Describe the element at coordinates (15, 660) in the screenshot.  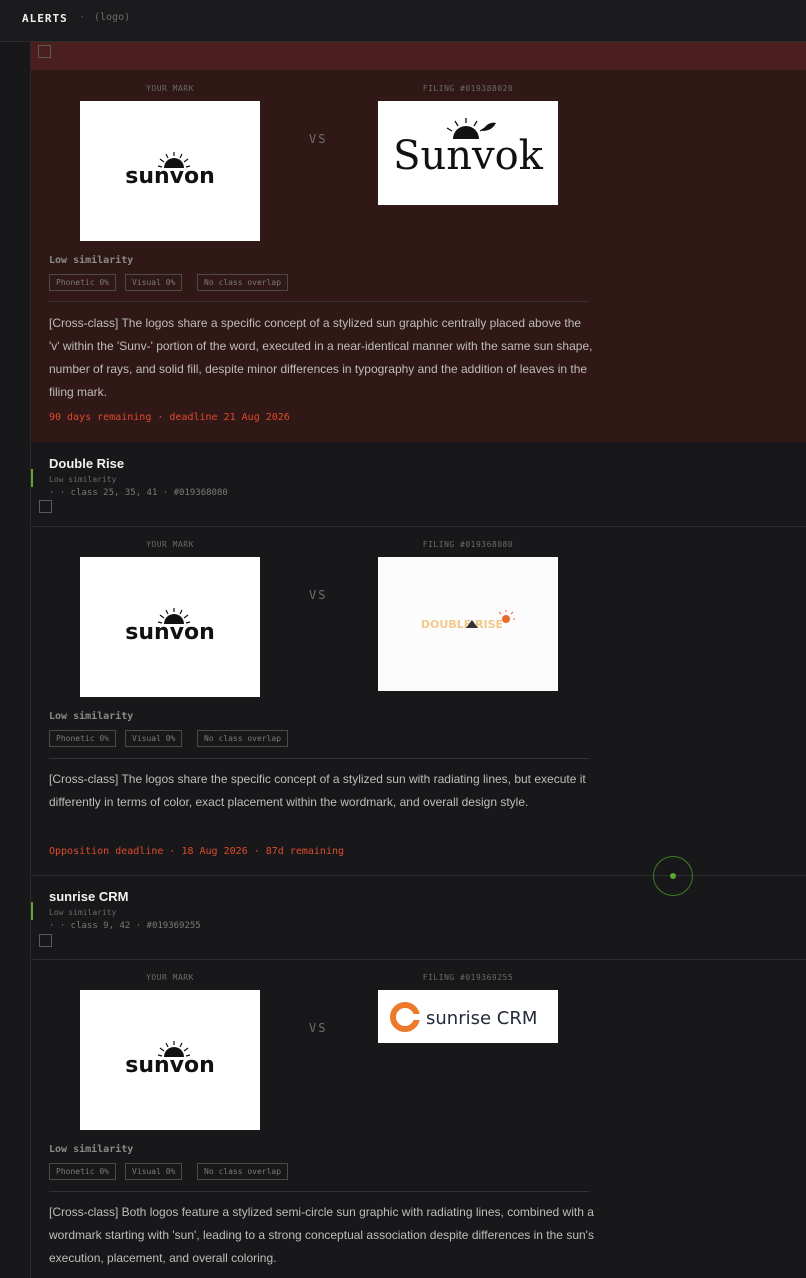
I see `left-rail` at that location.